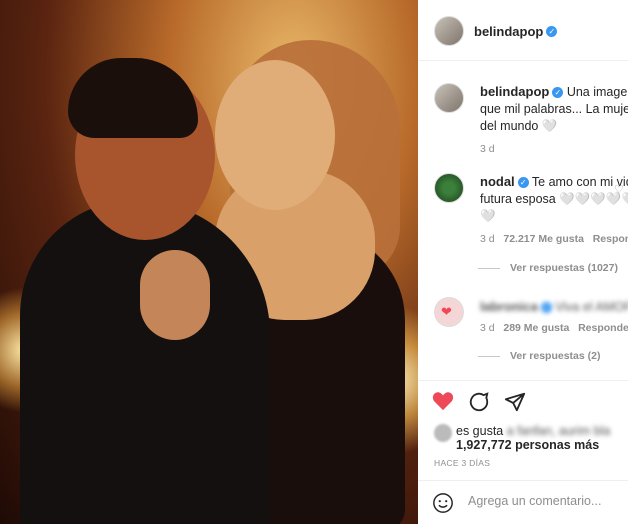  I want to click on comment-meta: 3 d 289 Me gusta Responder, so click(554, 328).